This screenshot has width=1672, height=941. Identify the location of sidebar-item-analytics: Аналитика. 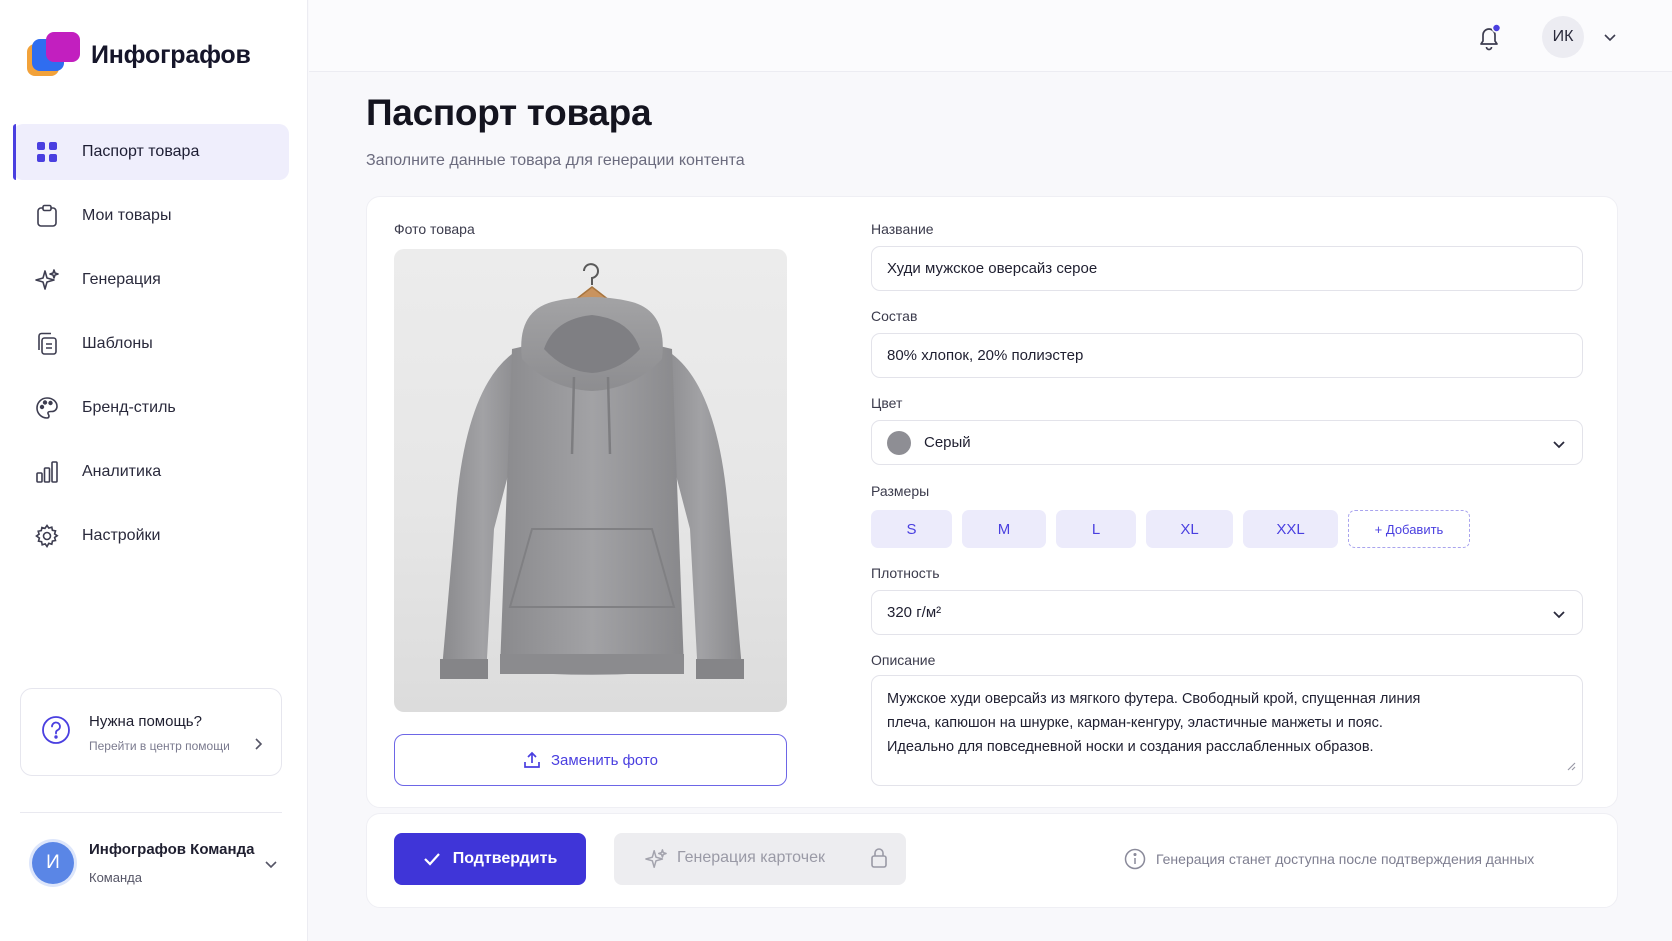
(151, 472).